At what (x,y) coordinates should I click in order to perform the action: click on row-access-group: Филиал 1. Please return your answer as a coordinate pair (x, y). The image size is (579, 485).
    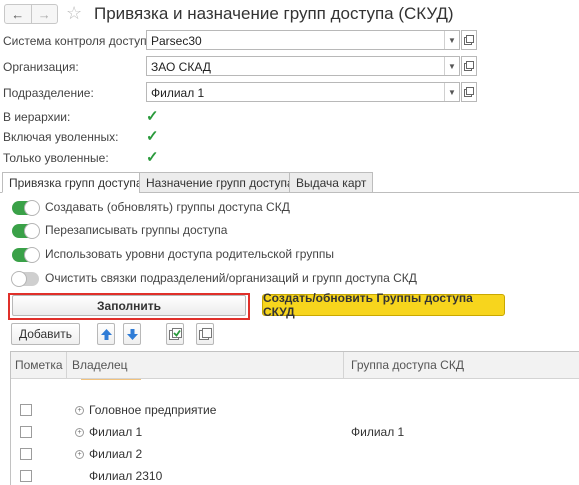
    Looking at the image, I should click on (378, 432).